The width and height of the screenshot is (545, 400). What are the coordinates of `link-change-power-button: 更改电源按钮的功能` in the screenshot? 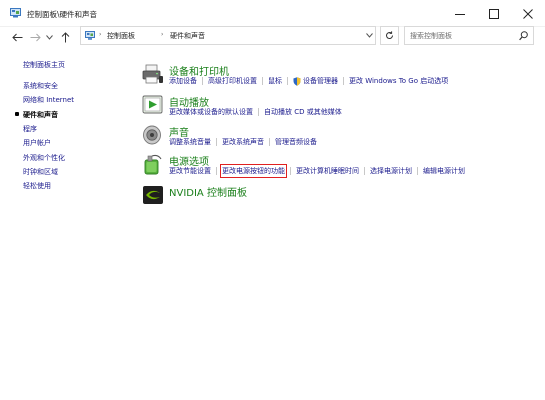 It's located at (253, 171).